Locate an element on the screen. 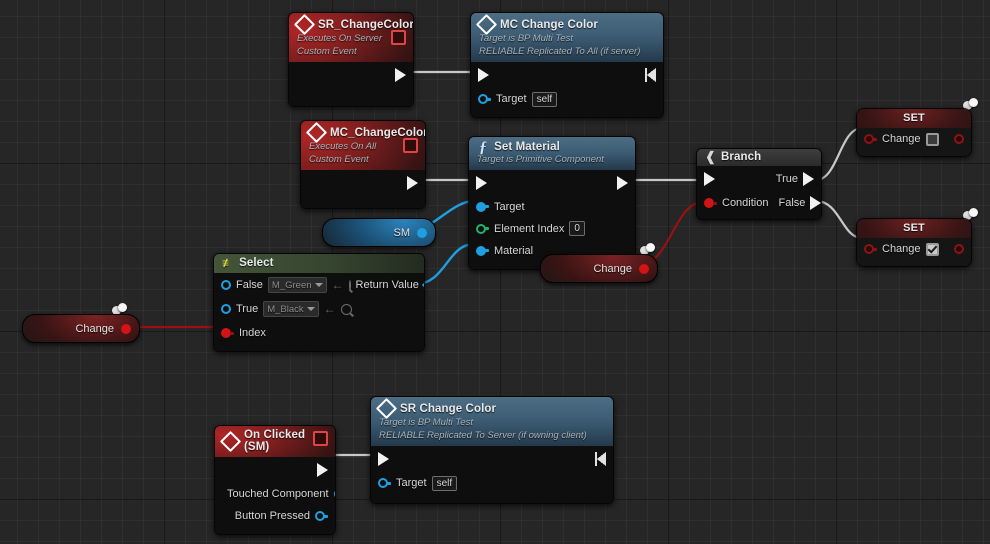 This screenshot has width=990, height=544. node-body: Target self is located at coordinates (492, 474).